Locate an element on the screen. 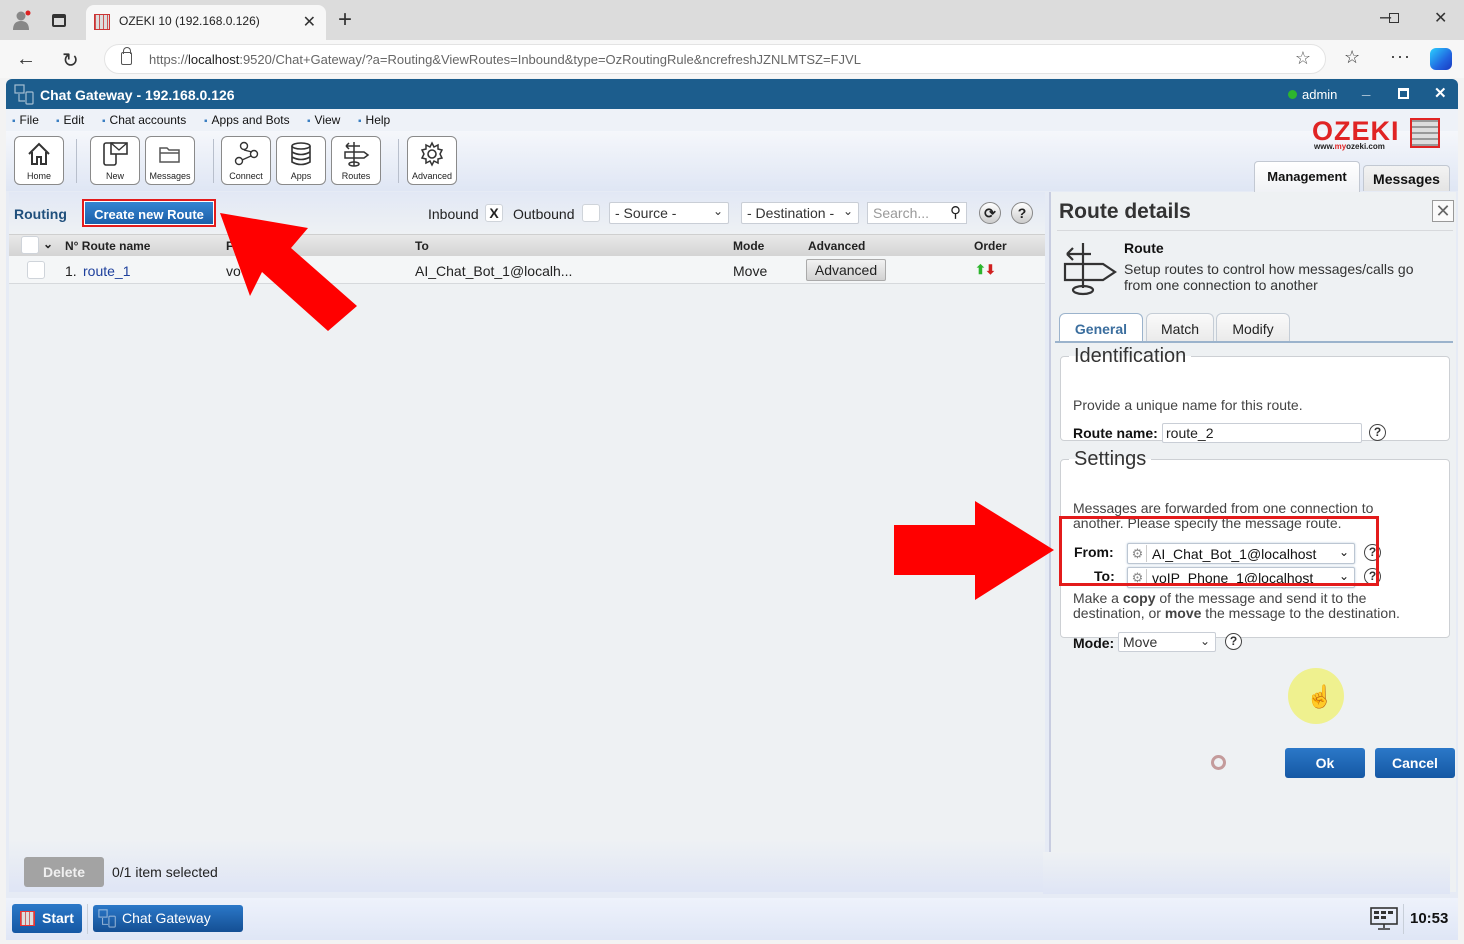 This screenshot has height=944, width=1464. close-details-icon: ✕ is located at coordinates (1443, 211).